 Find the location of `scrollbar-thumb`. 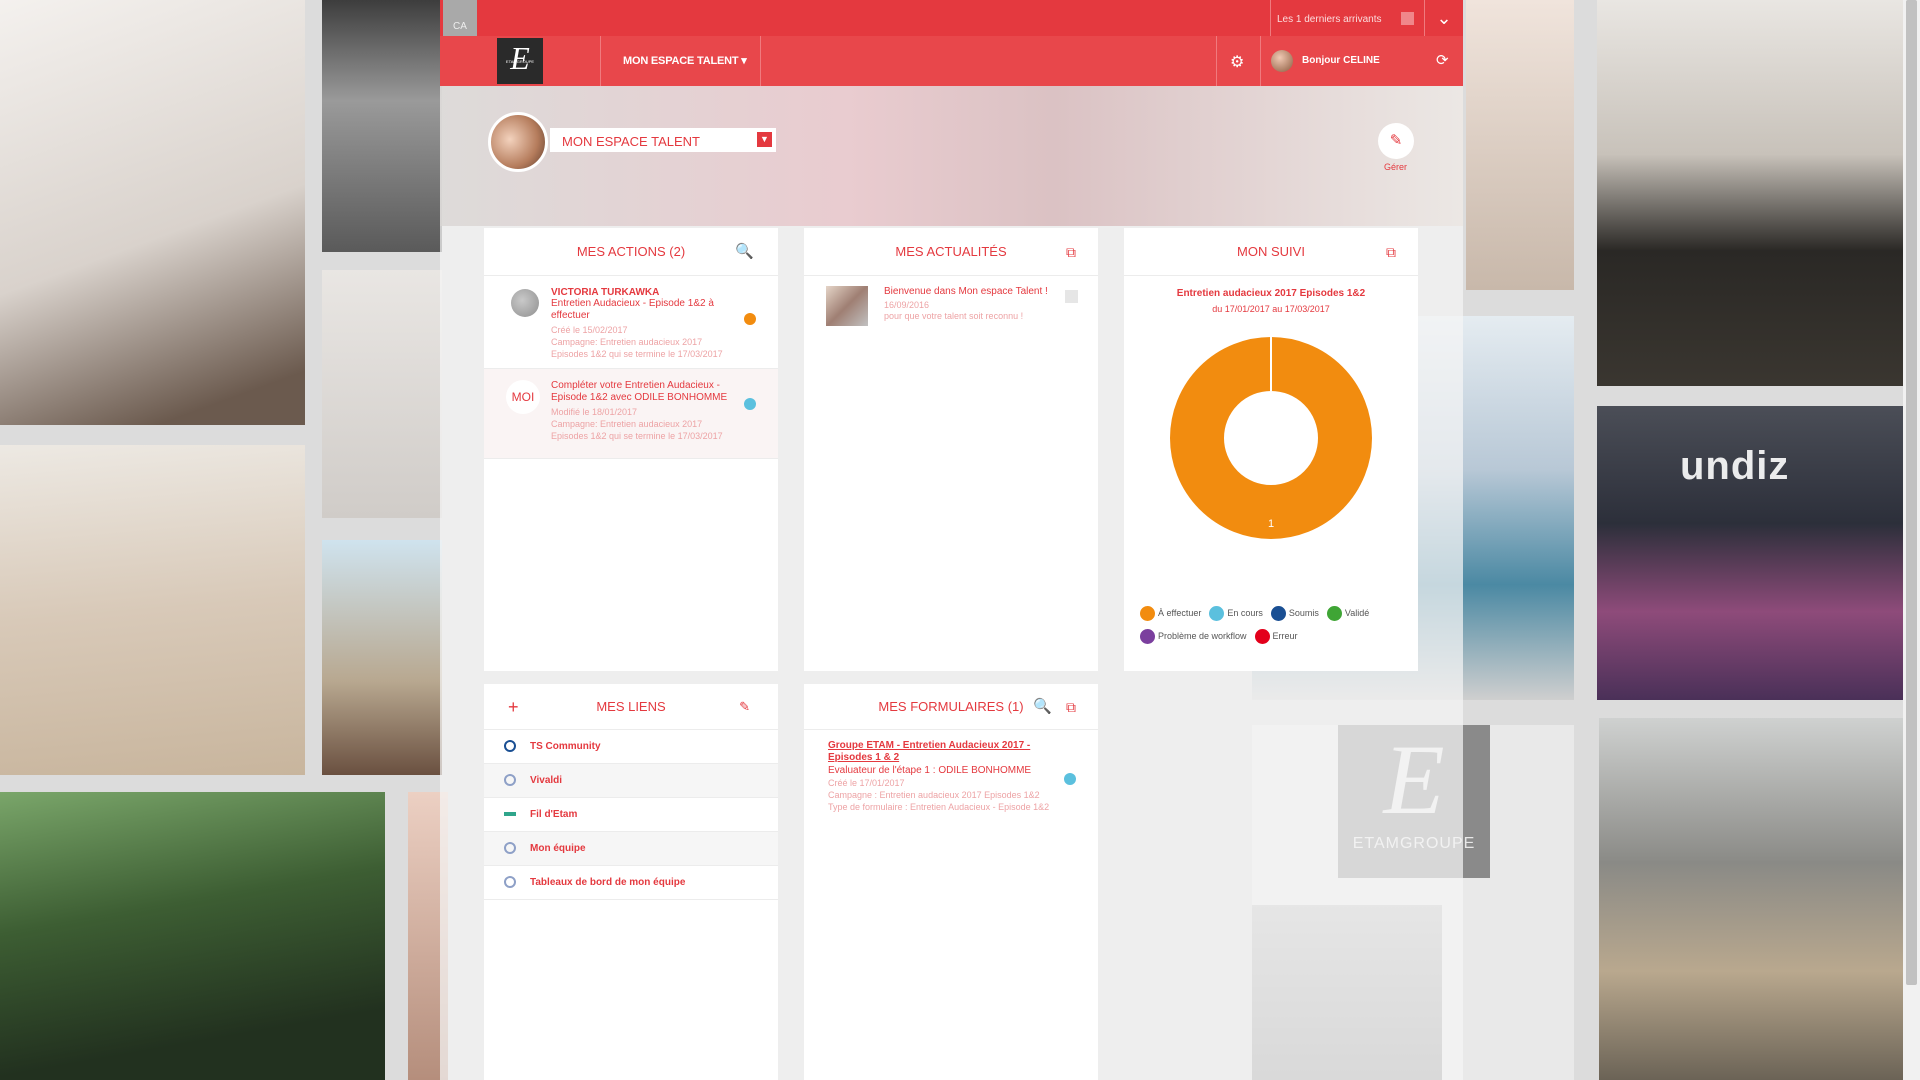

scrollbar-thumb is located at coordinates (1911, 492).